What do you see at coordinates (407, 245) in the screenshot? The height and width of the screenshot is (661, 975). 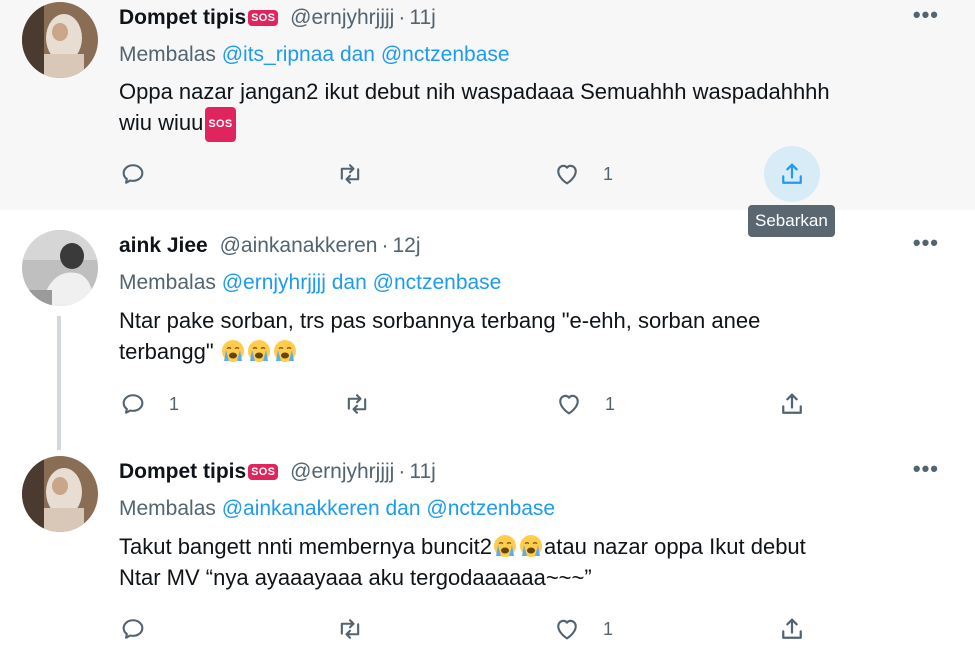 I see `timestamp: 12j` at bounding box center [407, 245].